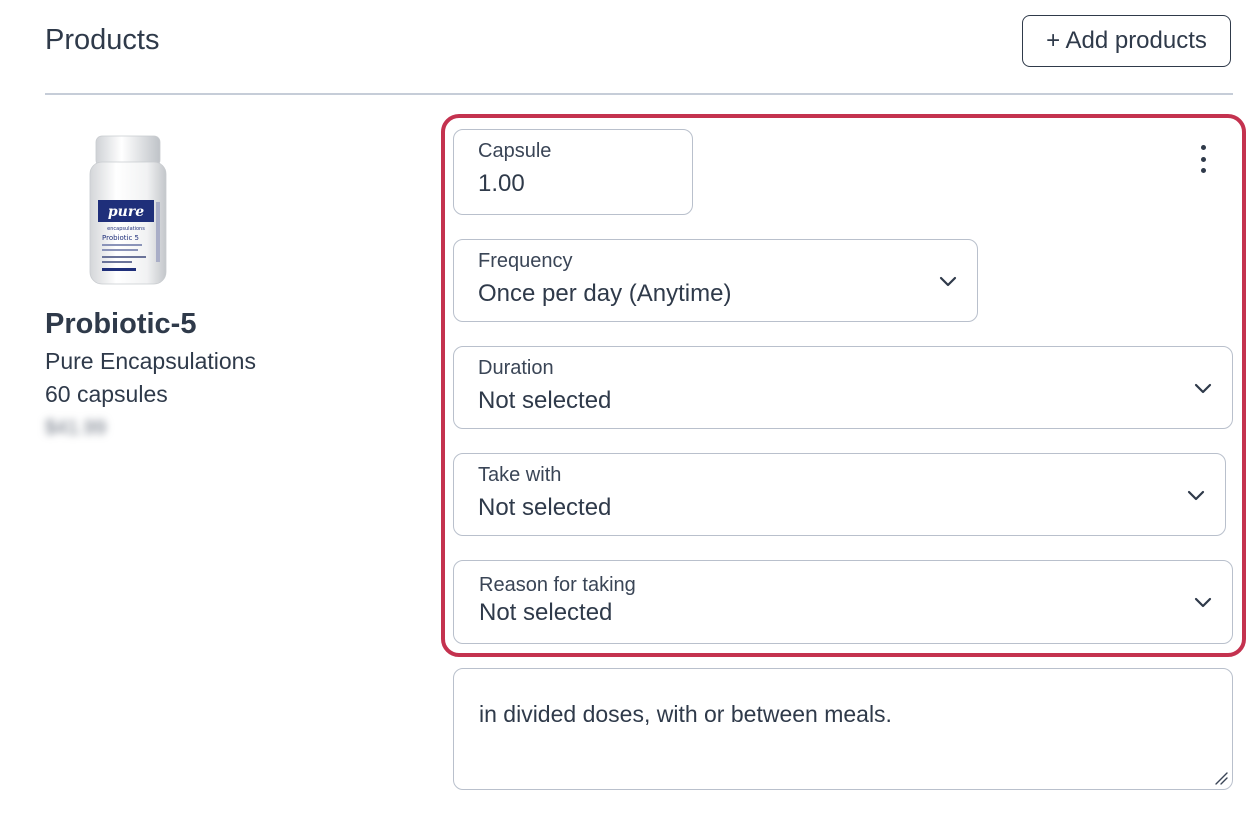  What do you see at coordinates (573, 172) in the screenshot?
I see `capsule-quantity-field: Capsule 1.00` at bounding box center [573, 172].